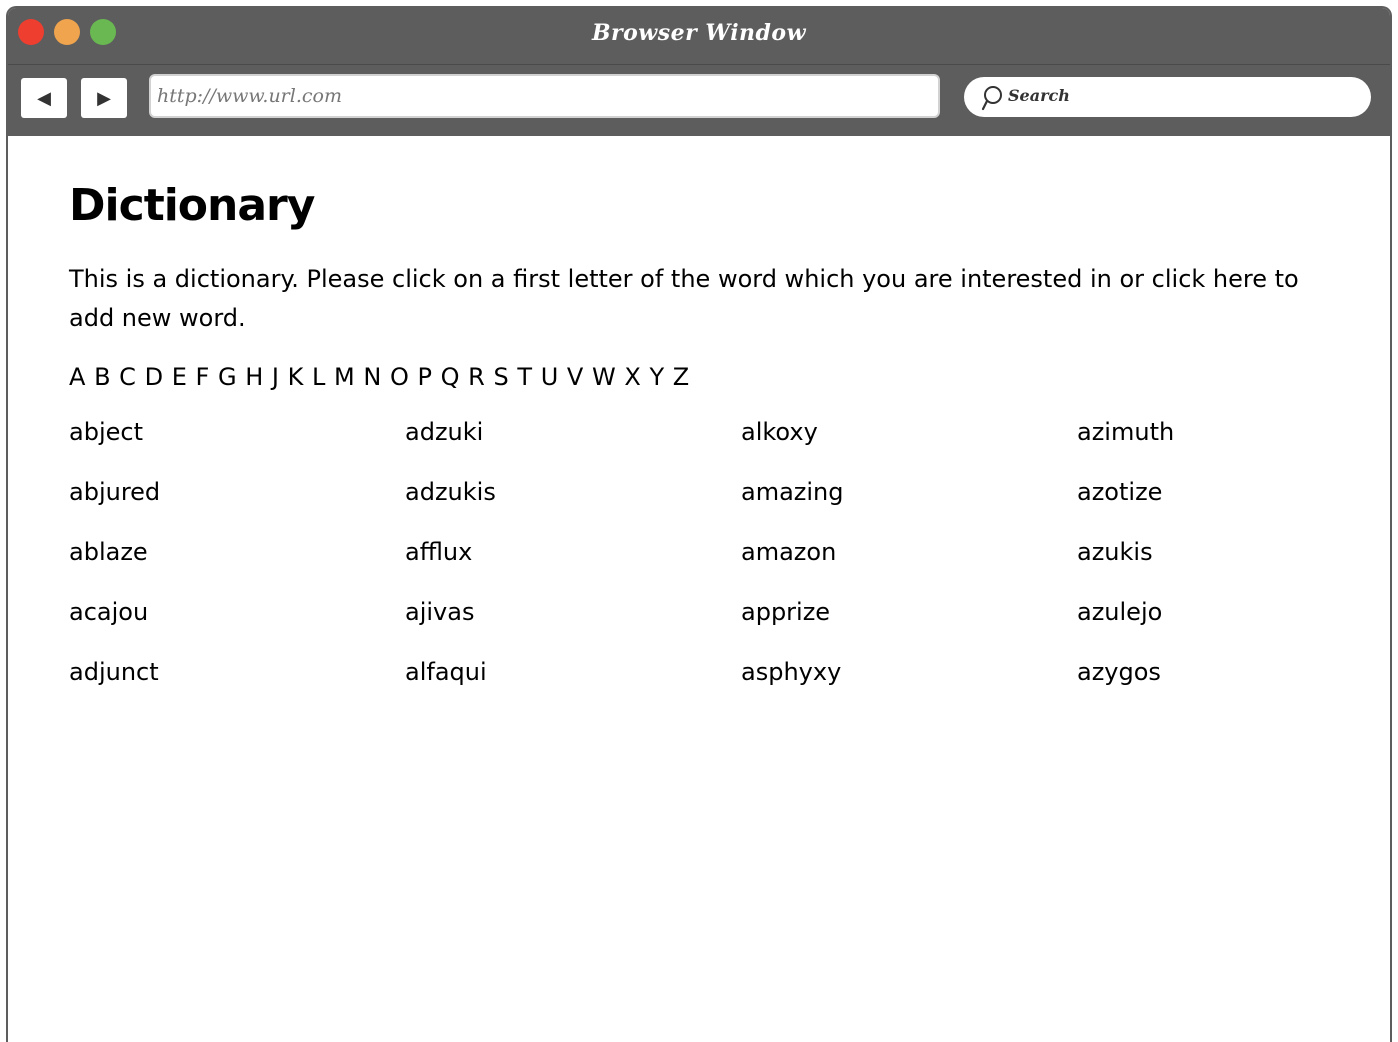  Describe the element at coordinates (573, 688) in the screenshot. I see `word-link: alfaqui` at that location.